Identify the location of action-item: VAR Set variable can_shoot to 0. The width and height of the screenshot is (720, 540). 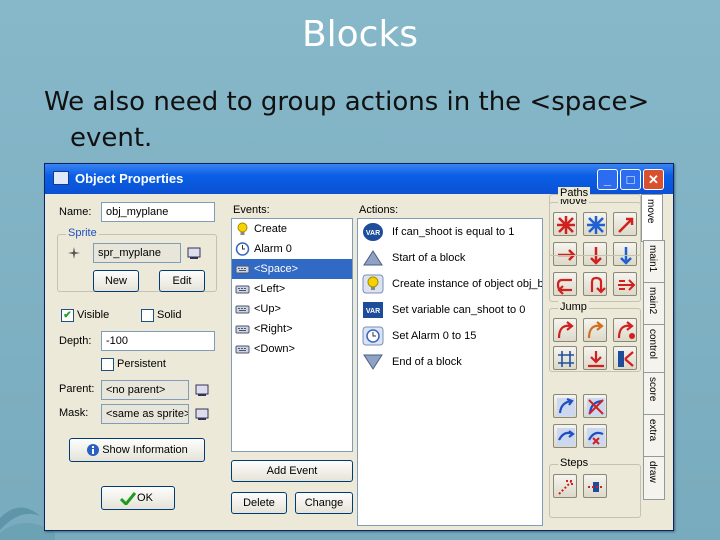
(450, 310).